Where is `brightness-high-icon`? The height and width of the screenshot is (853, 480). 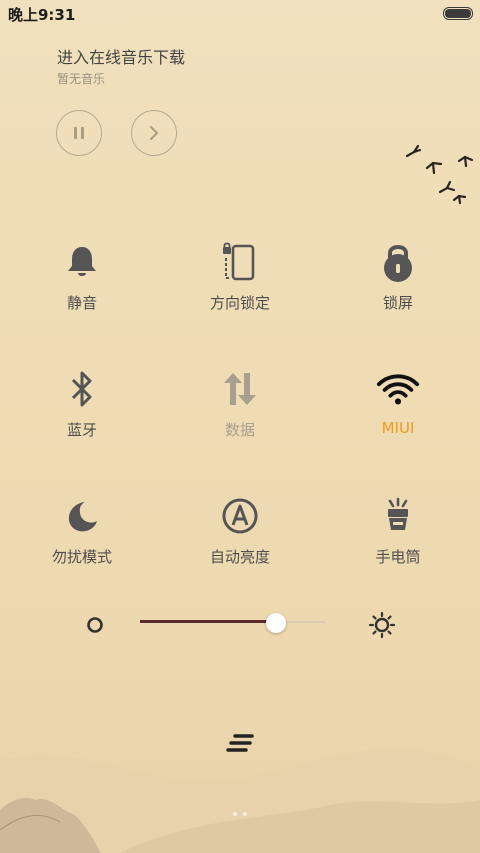 brightness-high-icon is located at coordinates (382, 627).